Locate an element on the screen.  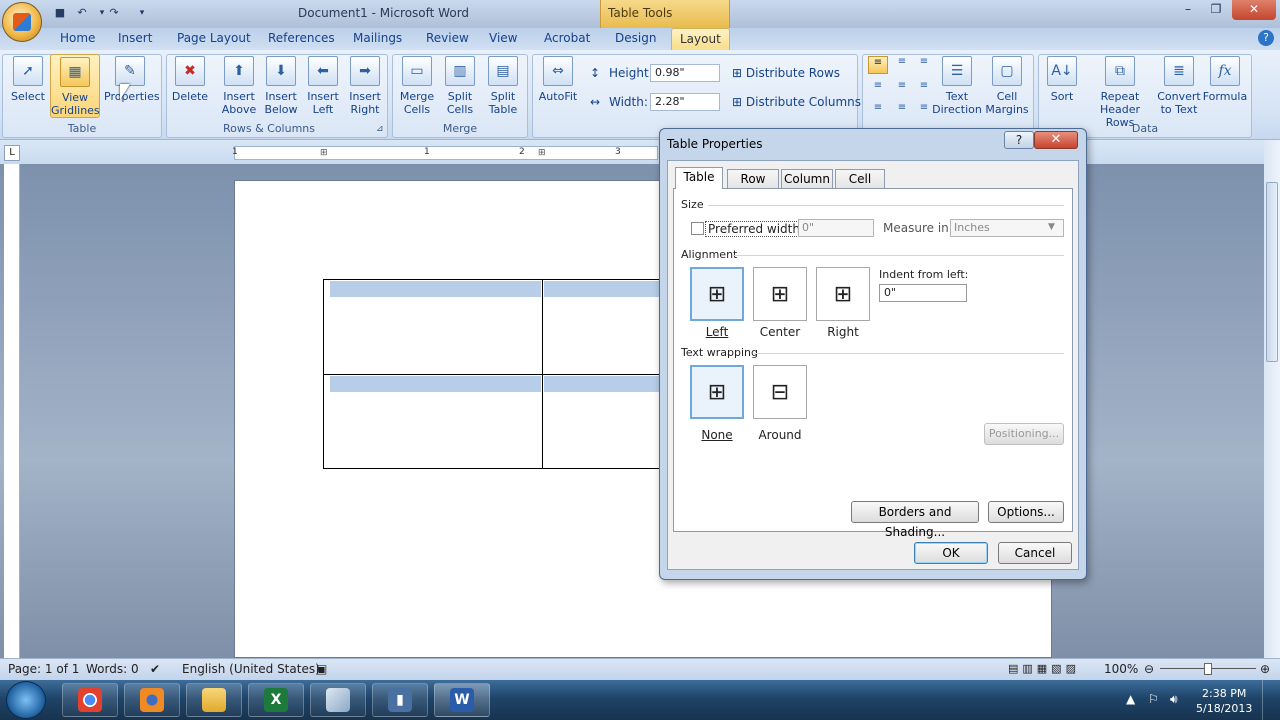
wrap-around-option: ⊟ is located at coordinates (780, 392).